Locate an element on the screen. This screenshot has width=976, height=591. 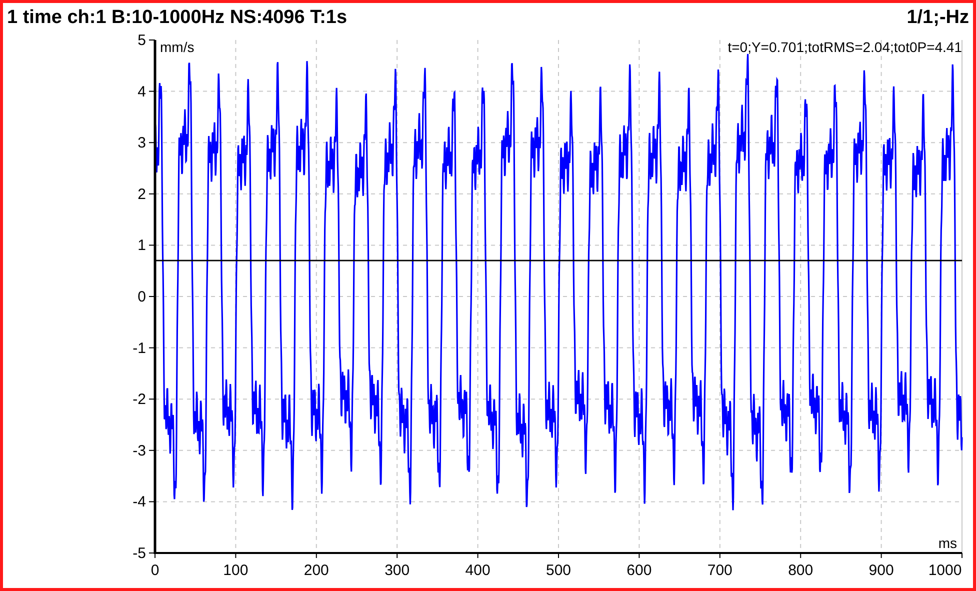
x-tick-label: 500 is located at coordinates (559, 570).